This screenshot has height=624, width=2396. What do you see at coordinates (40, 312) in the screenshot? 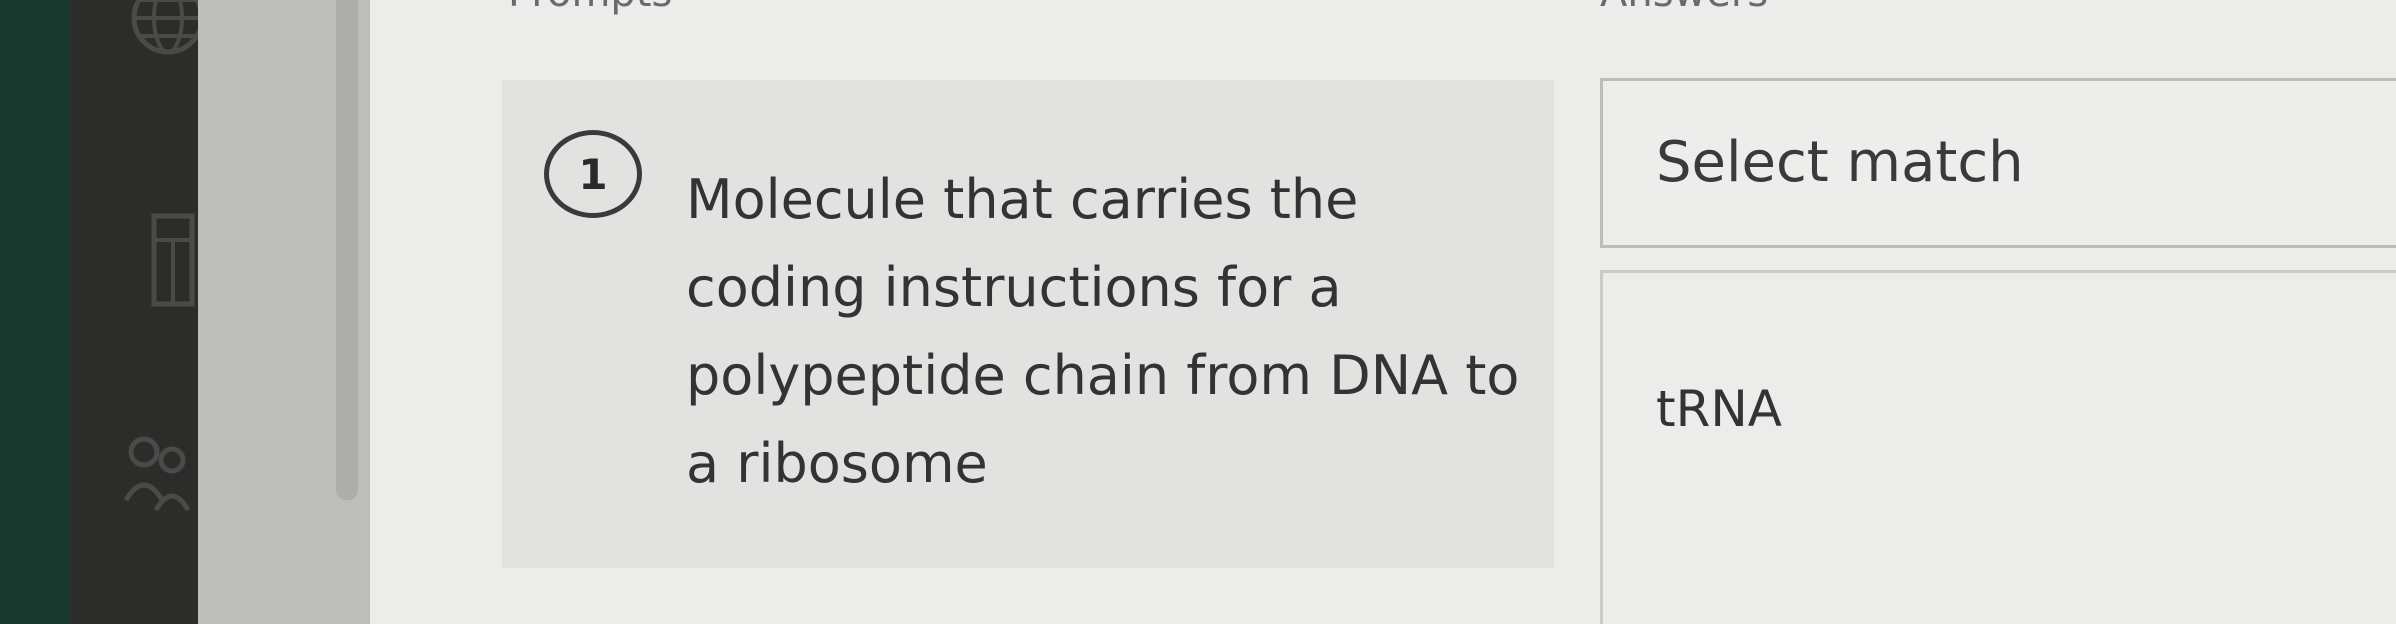
I see `edge-strip` at bounding box center [40, 312].